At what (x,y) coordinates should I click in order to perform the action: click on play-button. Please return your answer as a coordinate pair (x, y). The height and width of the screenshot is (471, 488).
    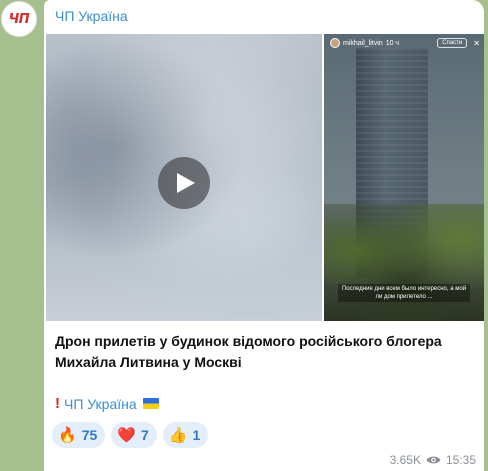
    Looking at the image, I should click on (184, 183).